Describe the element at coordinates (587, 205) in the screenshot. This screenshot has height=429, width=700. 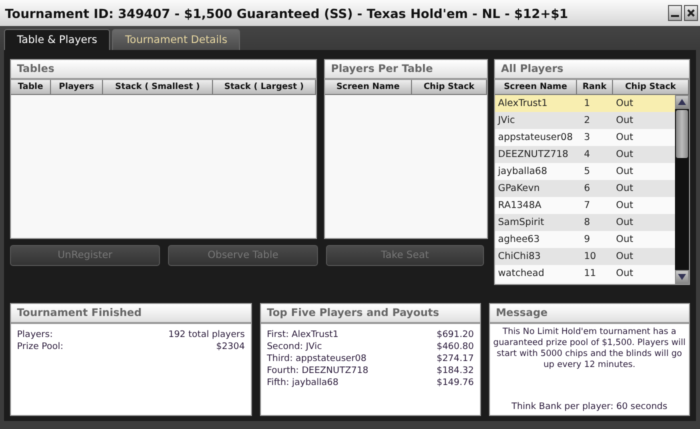
I see `table-cell-text: 7` at that location.